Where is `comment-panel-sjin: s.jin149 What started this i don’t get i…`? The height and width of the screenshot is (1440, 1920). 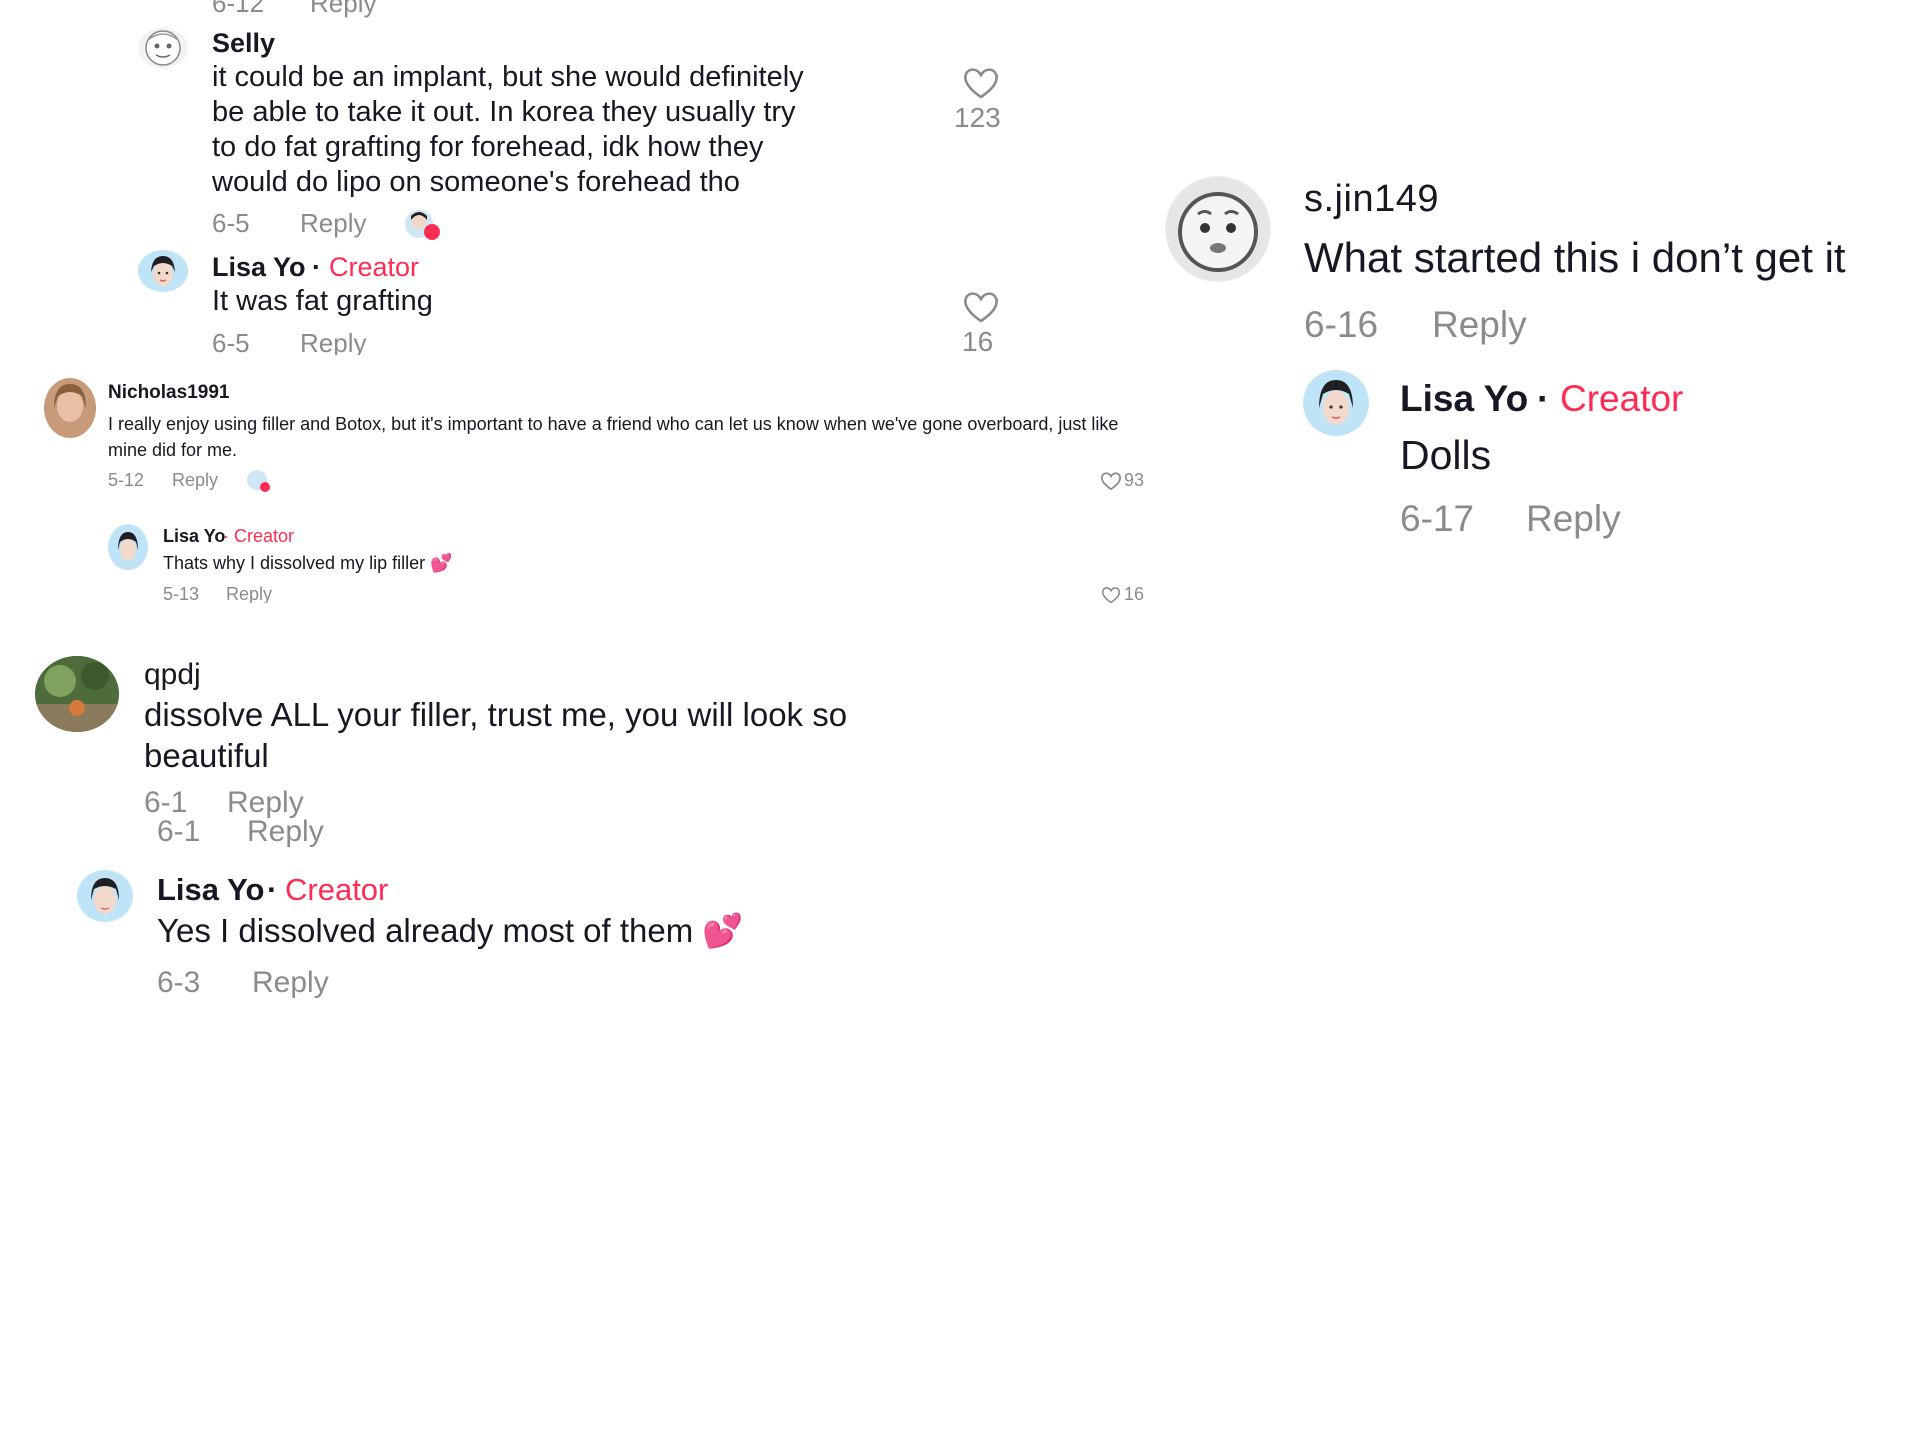 comment-panel-sjin: s.jin149 What started this i don’t get i… is located at coordinates (1540, 360).